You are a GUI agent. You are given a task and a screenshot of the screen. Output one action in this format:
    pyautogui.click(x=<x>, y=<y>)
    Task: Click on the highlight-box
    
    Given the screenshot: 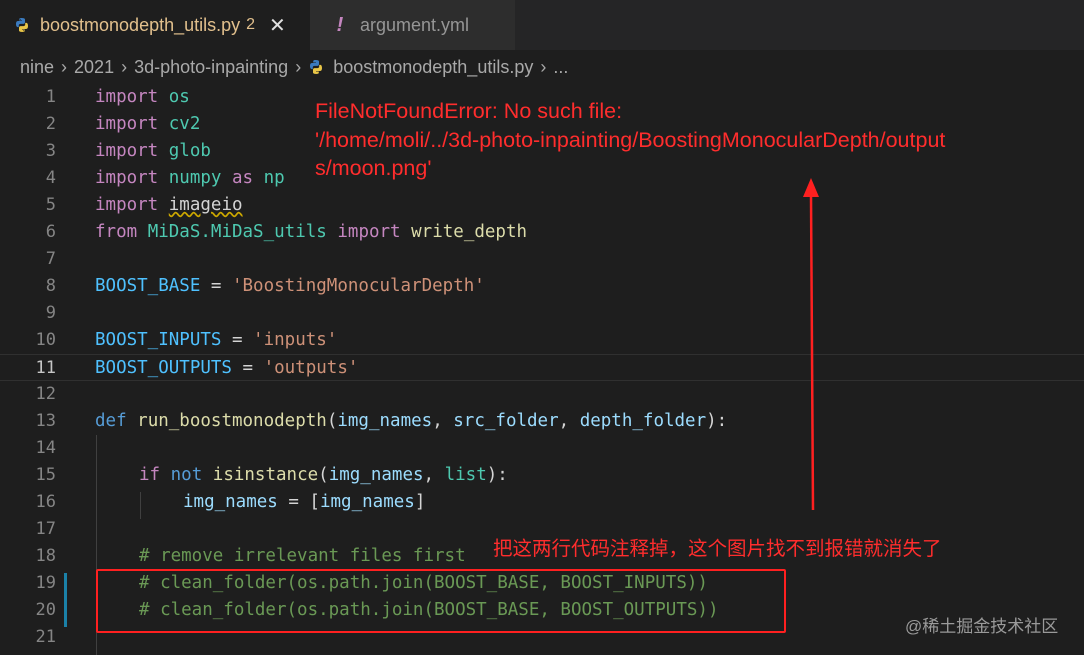 What is the action you would take?
    pyautogui.click(x=441, y=601)
    